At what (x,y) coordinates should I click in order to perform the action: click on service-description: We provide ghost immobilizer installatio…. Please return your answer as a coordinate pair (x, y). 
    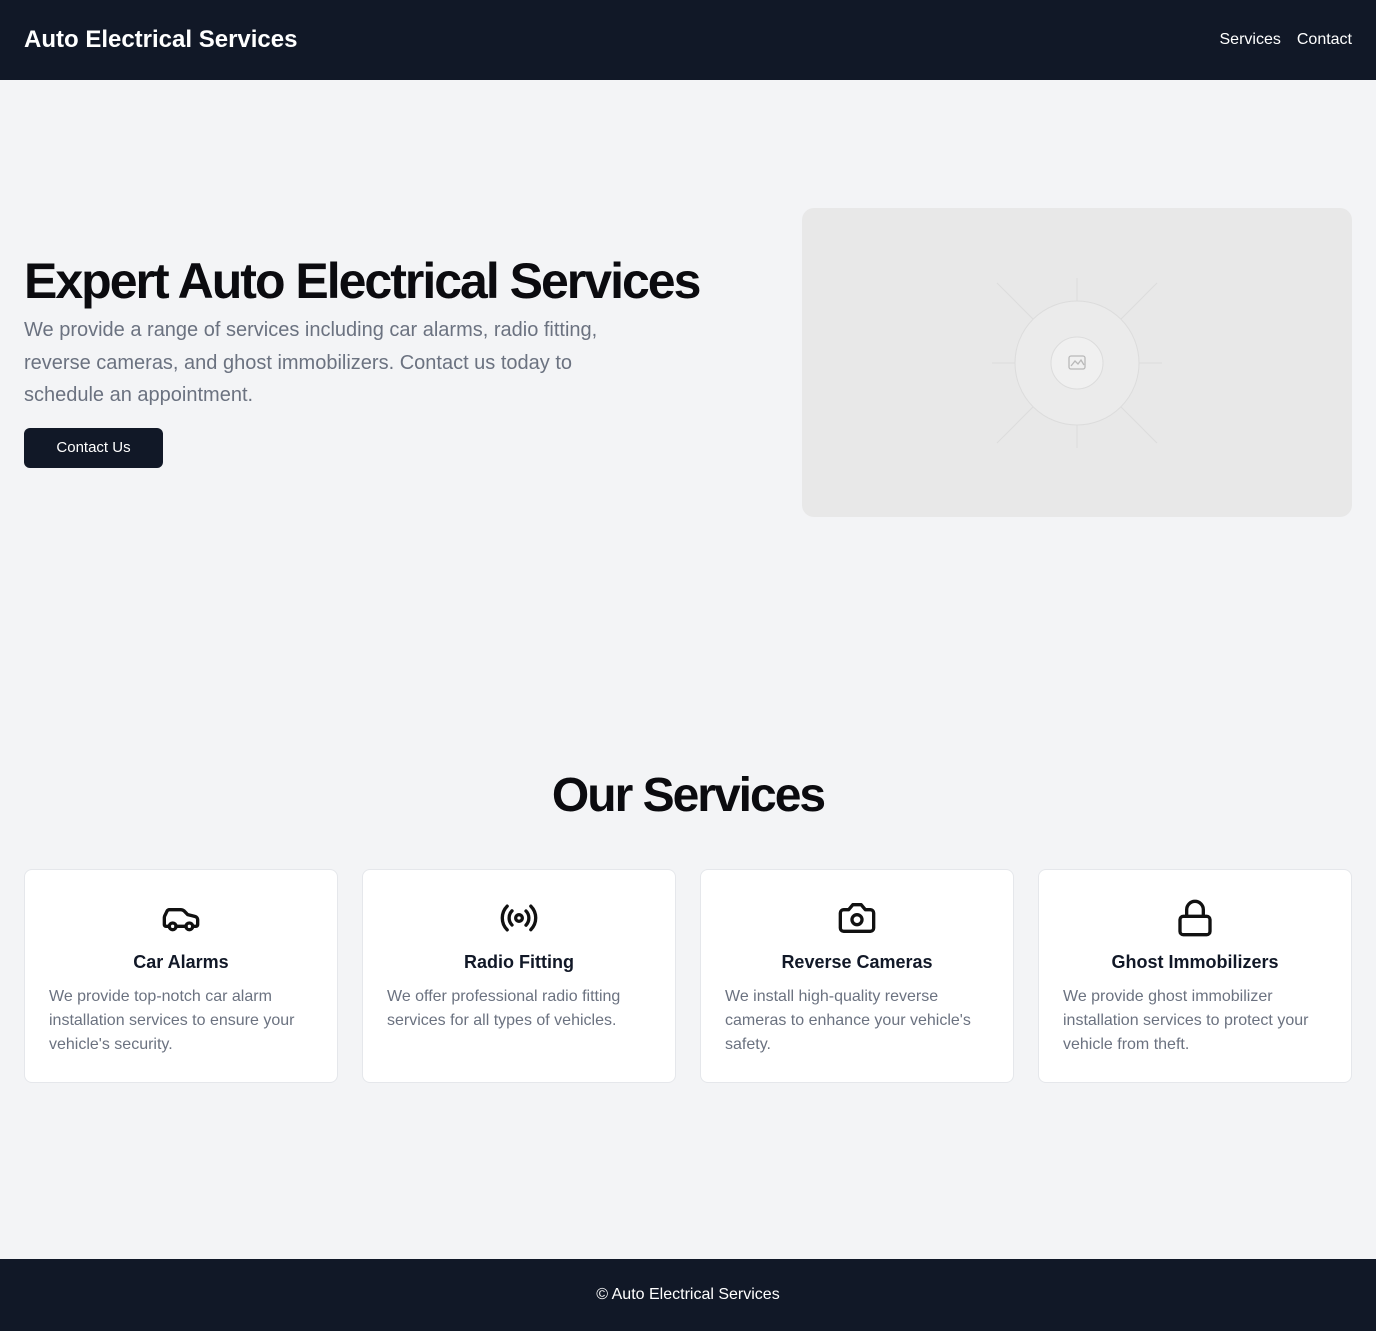
    Looking at the image, I should click on (1186, 1020).